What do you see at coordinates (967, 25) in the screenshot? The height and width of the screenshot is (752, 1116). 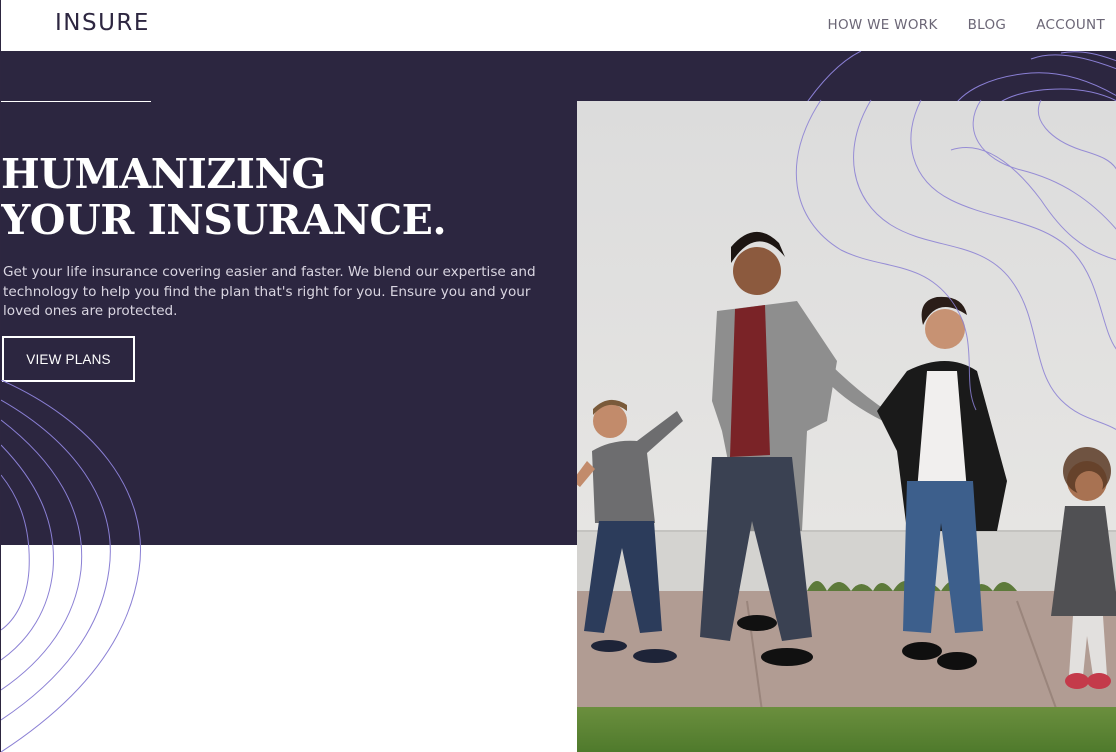 I see `main-nav: HOW WE WORK BLOG ACCOUNT` at bounding box center [967, 25].